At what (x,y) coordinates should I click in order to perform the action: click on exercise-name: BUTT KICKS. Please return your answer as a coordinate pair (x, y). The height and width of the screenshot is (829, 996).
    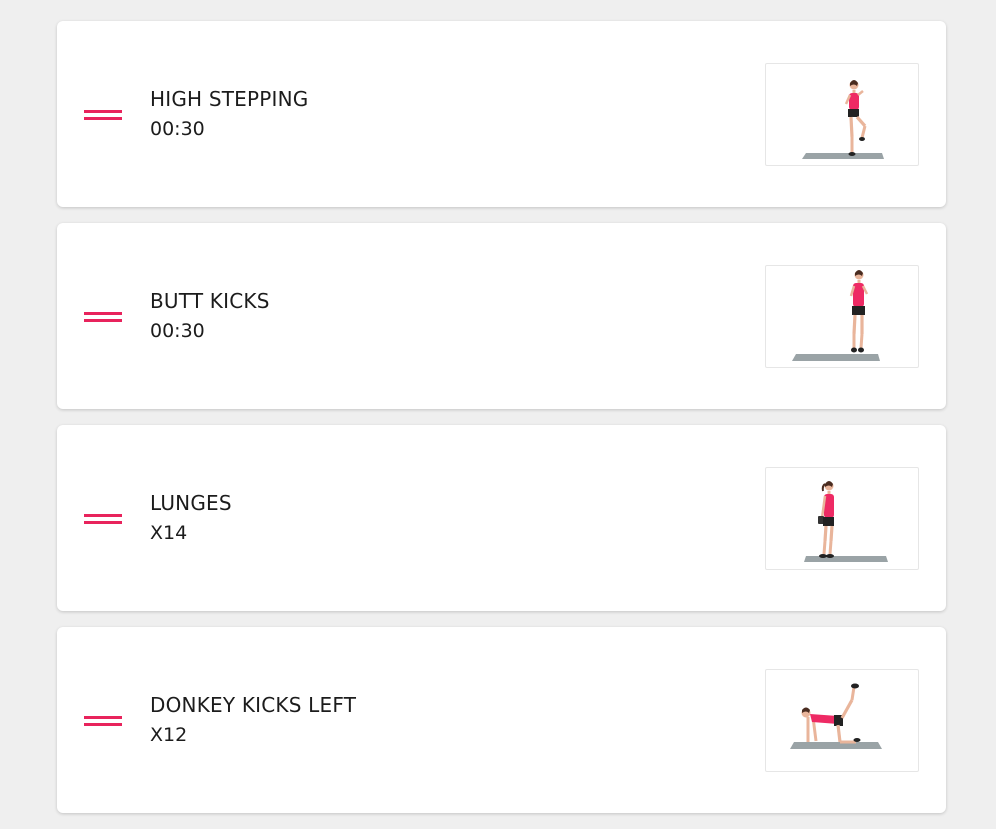
    Looking at the image, I should click on (210, 301).